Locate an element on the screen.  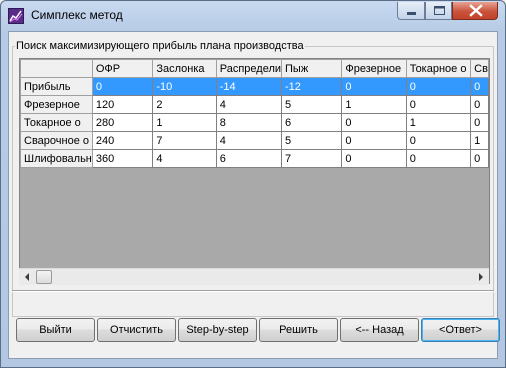
minimize-button is located at coordinates (411, 11).